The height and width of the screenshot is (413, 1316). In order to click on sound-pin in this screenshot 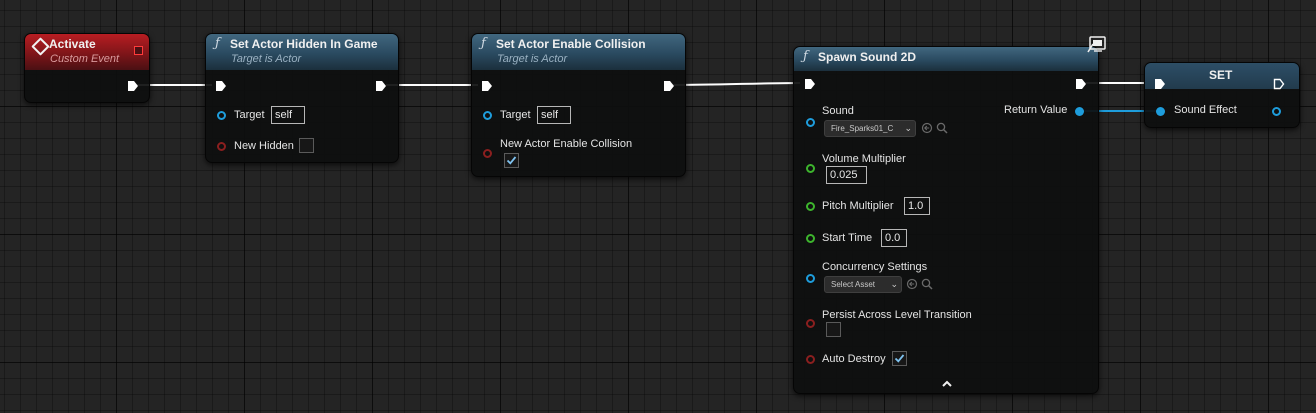, I will do `click(810, 122)`.